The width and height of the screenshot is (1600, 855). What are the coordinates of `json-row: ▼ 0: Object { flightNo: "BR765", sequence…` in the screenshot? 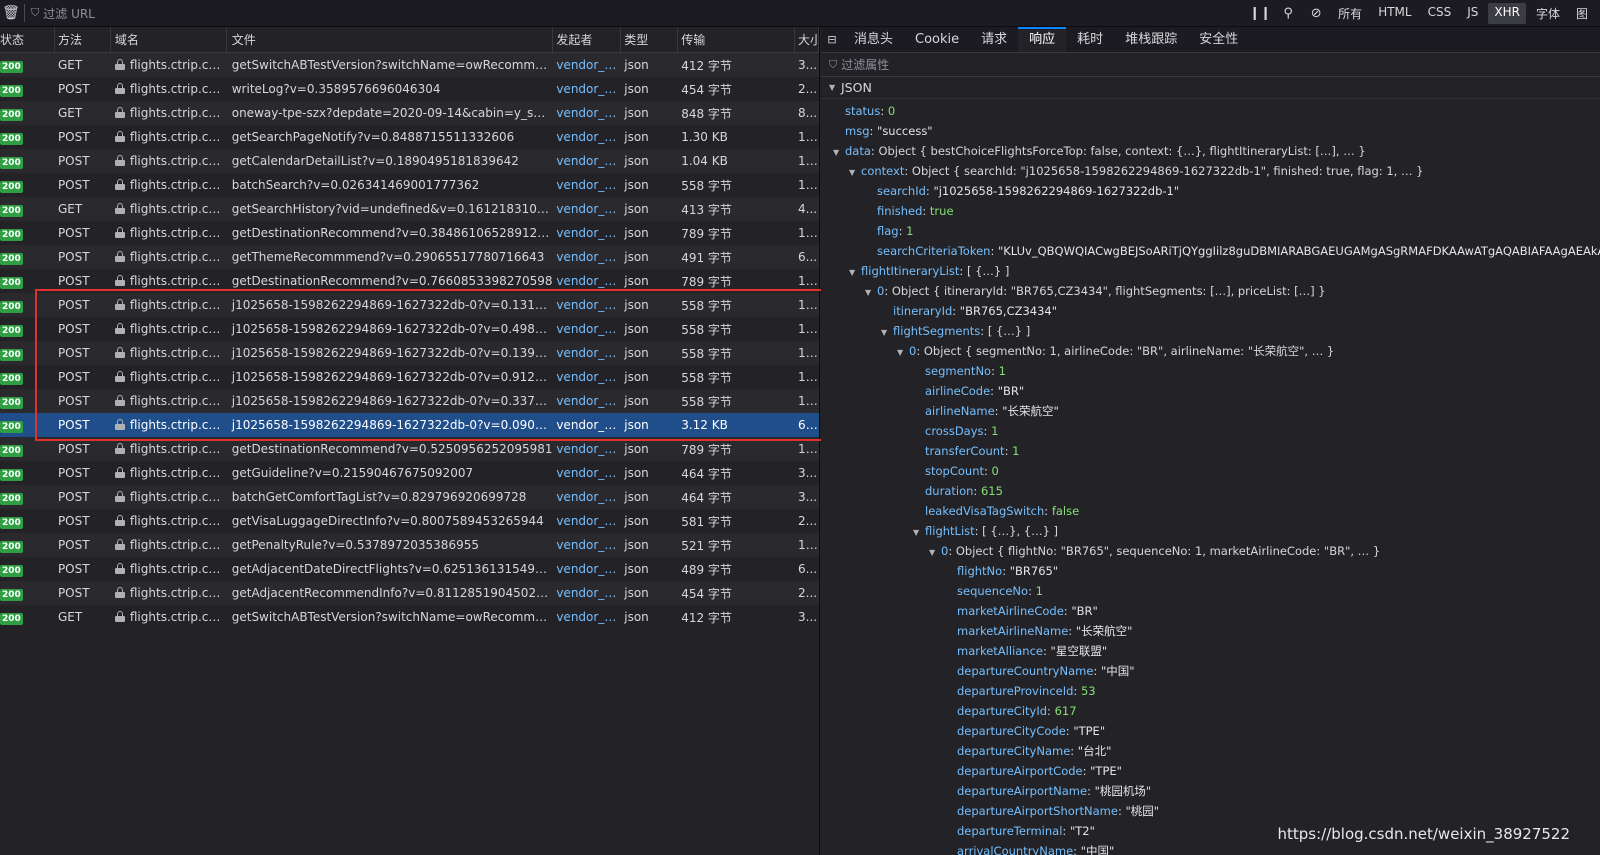 It's located at (1210, 551).